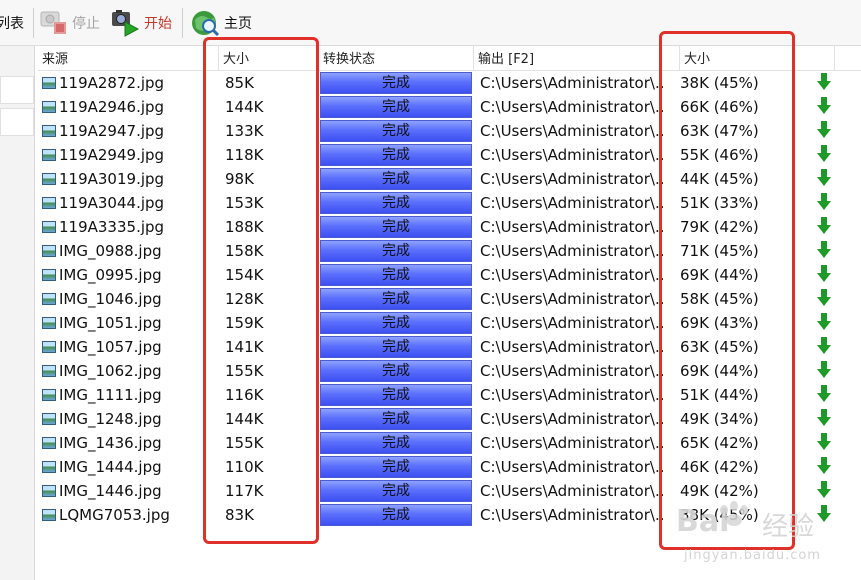 The height and width of the screenshot is (580, 861). What do you see at coordinates (205, 23) in the screenshot?
I see `home-globe-icon` at bounding box center [205, 23].